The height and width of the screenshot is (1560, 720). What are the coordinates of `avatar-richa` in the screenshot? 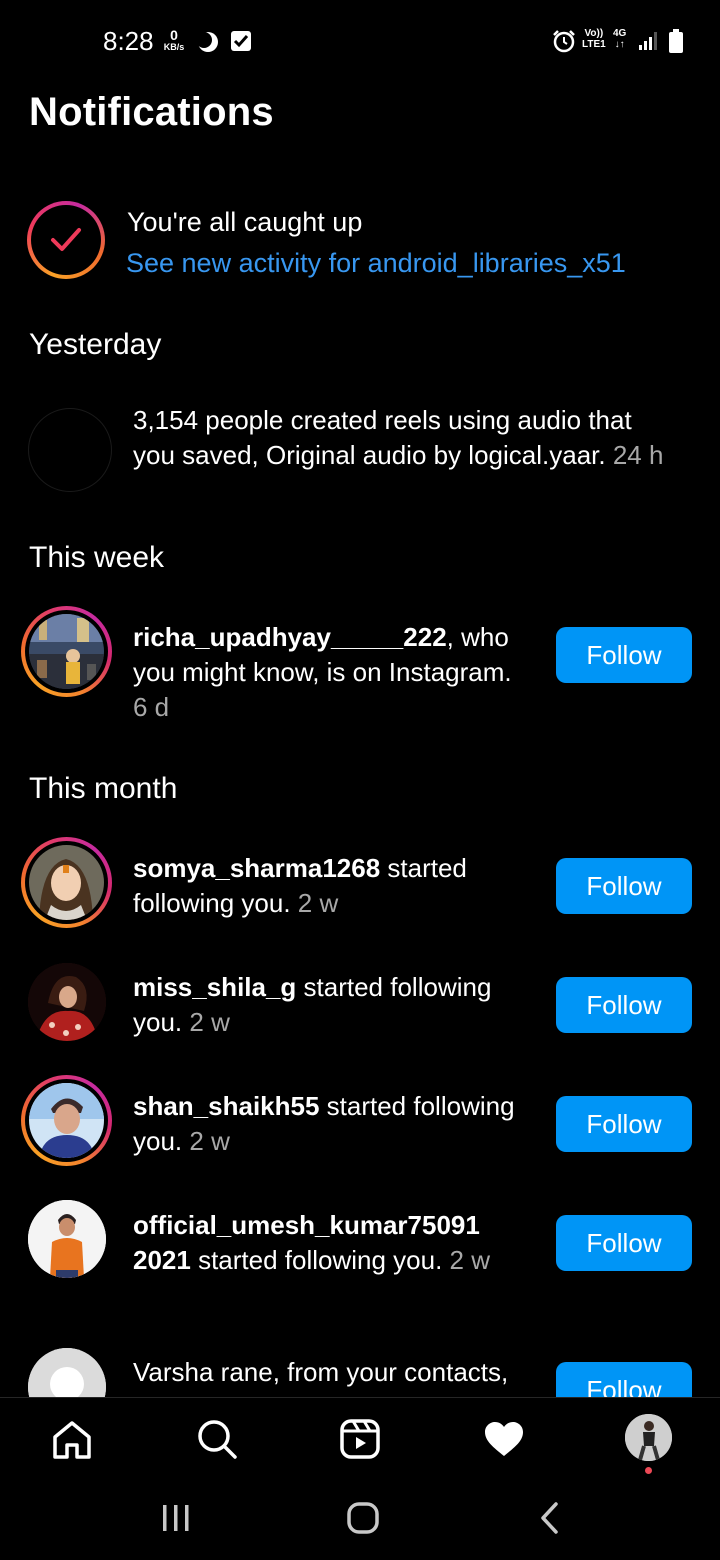 It's located at (66, 651).